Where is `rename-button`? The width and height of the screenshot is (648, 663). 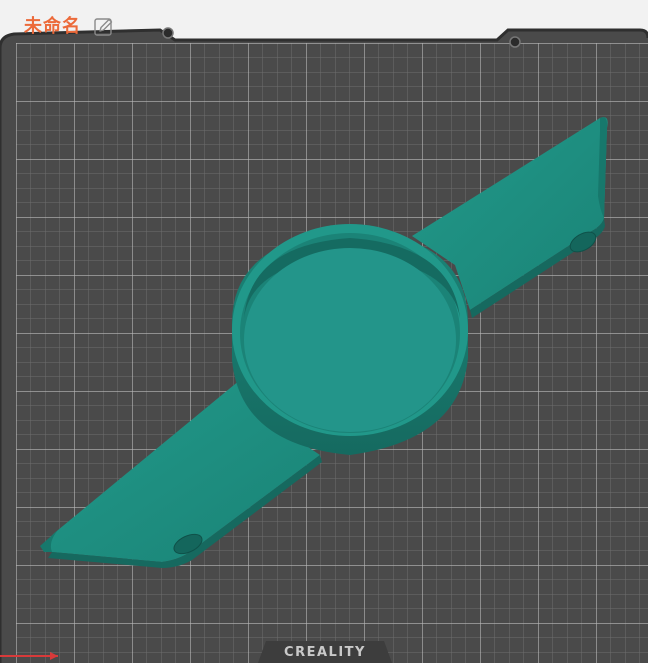 rename-button is located at coordinates (104, 27).